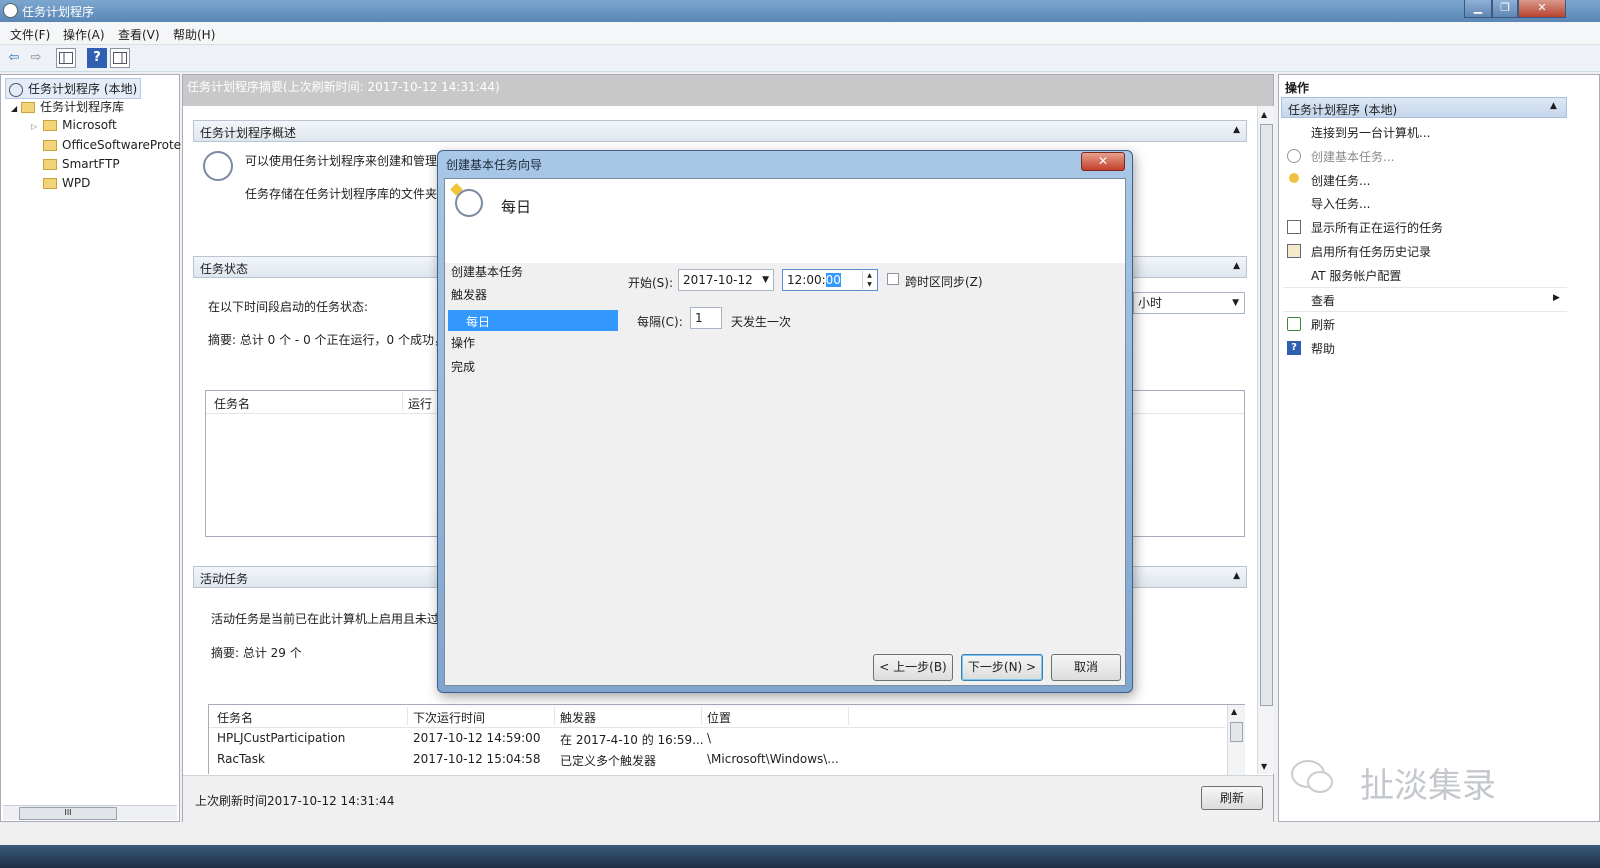  I want to click on overview-section-header: 任务计划程序概述 ▲, so click(720, 131).